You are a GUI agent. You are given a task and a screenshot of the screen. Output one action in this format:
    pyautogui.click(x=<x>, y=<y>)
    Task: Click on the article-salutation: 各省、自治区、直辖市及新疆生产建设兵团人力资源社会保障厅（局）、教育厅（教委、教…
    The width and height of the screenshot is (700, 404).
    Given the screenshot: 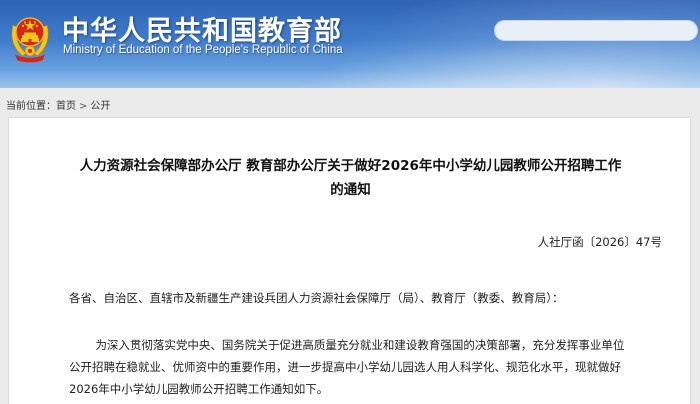 What is the action you would take?
    pyautogui.click(x=316, y=298)
    